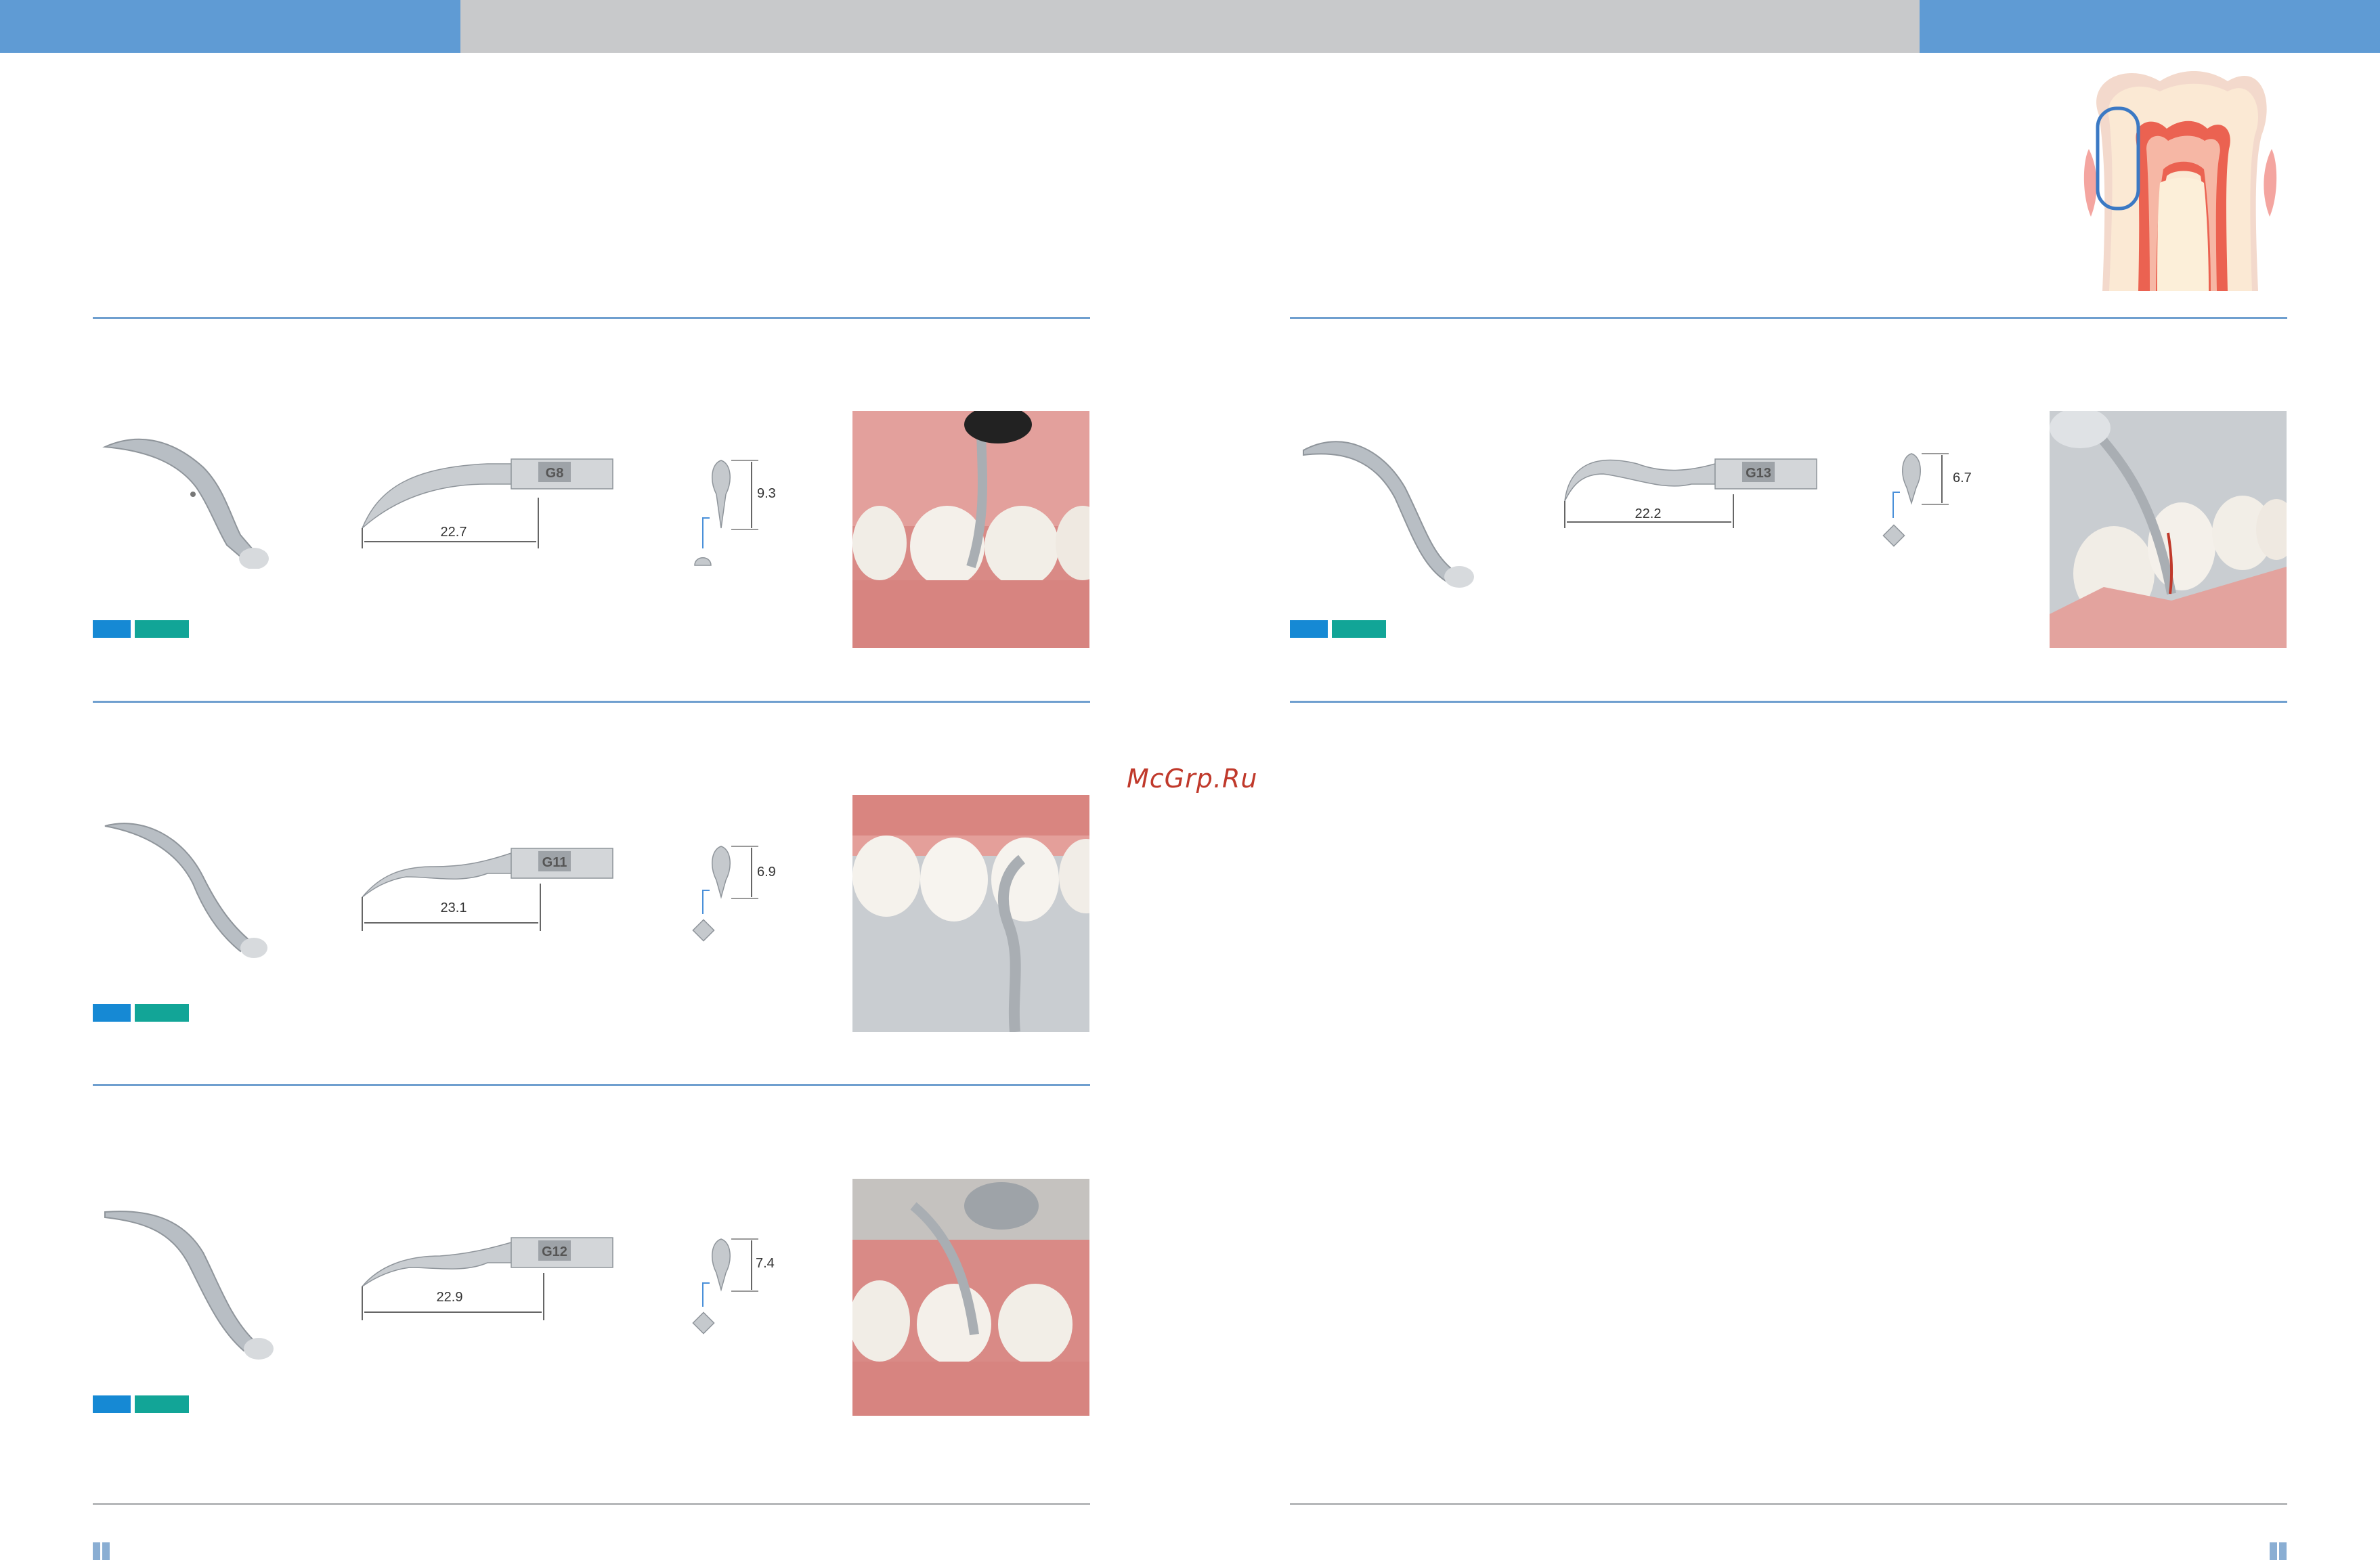  Describe the element at coordinates (454, 908) in the screenshot. I see `length-label: 23.1` at that location.